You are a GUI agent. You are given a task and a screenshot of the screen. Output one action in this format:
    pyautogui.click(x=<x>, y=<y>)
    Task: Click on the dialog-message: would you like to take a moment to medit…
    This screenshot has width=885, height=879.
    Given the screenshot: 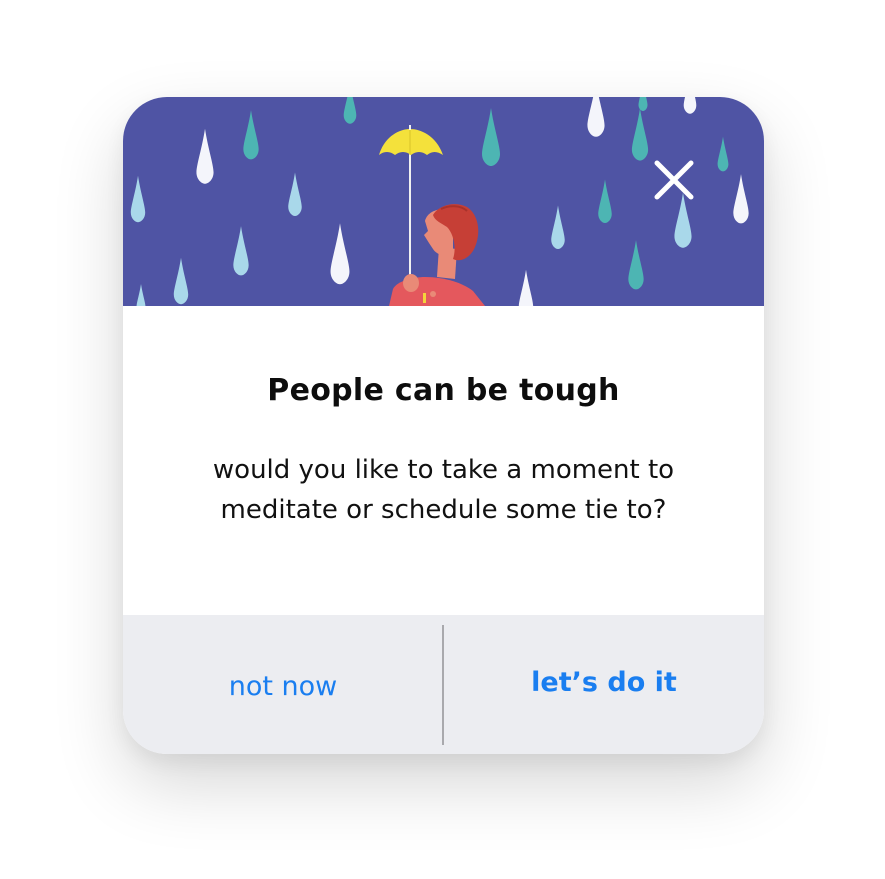 What is the action you would take?
    pyautogui.click(x=443, y=490)
    